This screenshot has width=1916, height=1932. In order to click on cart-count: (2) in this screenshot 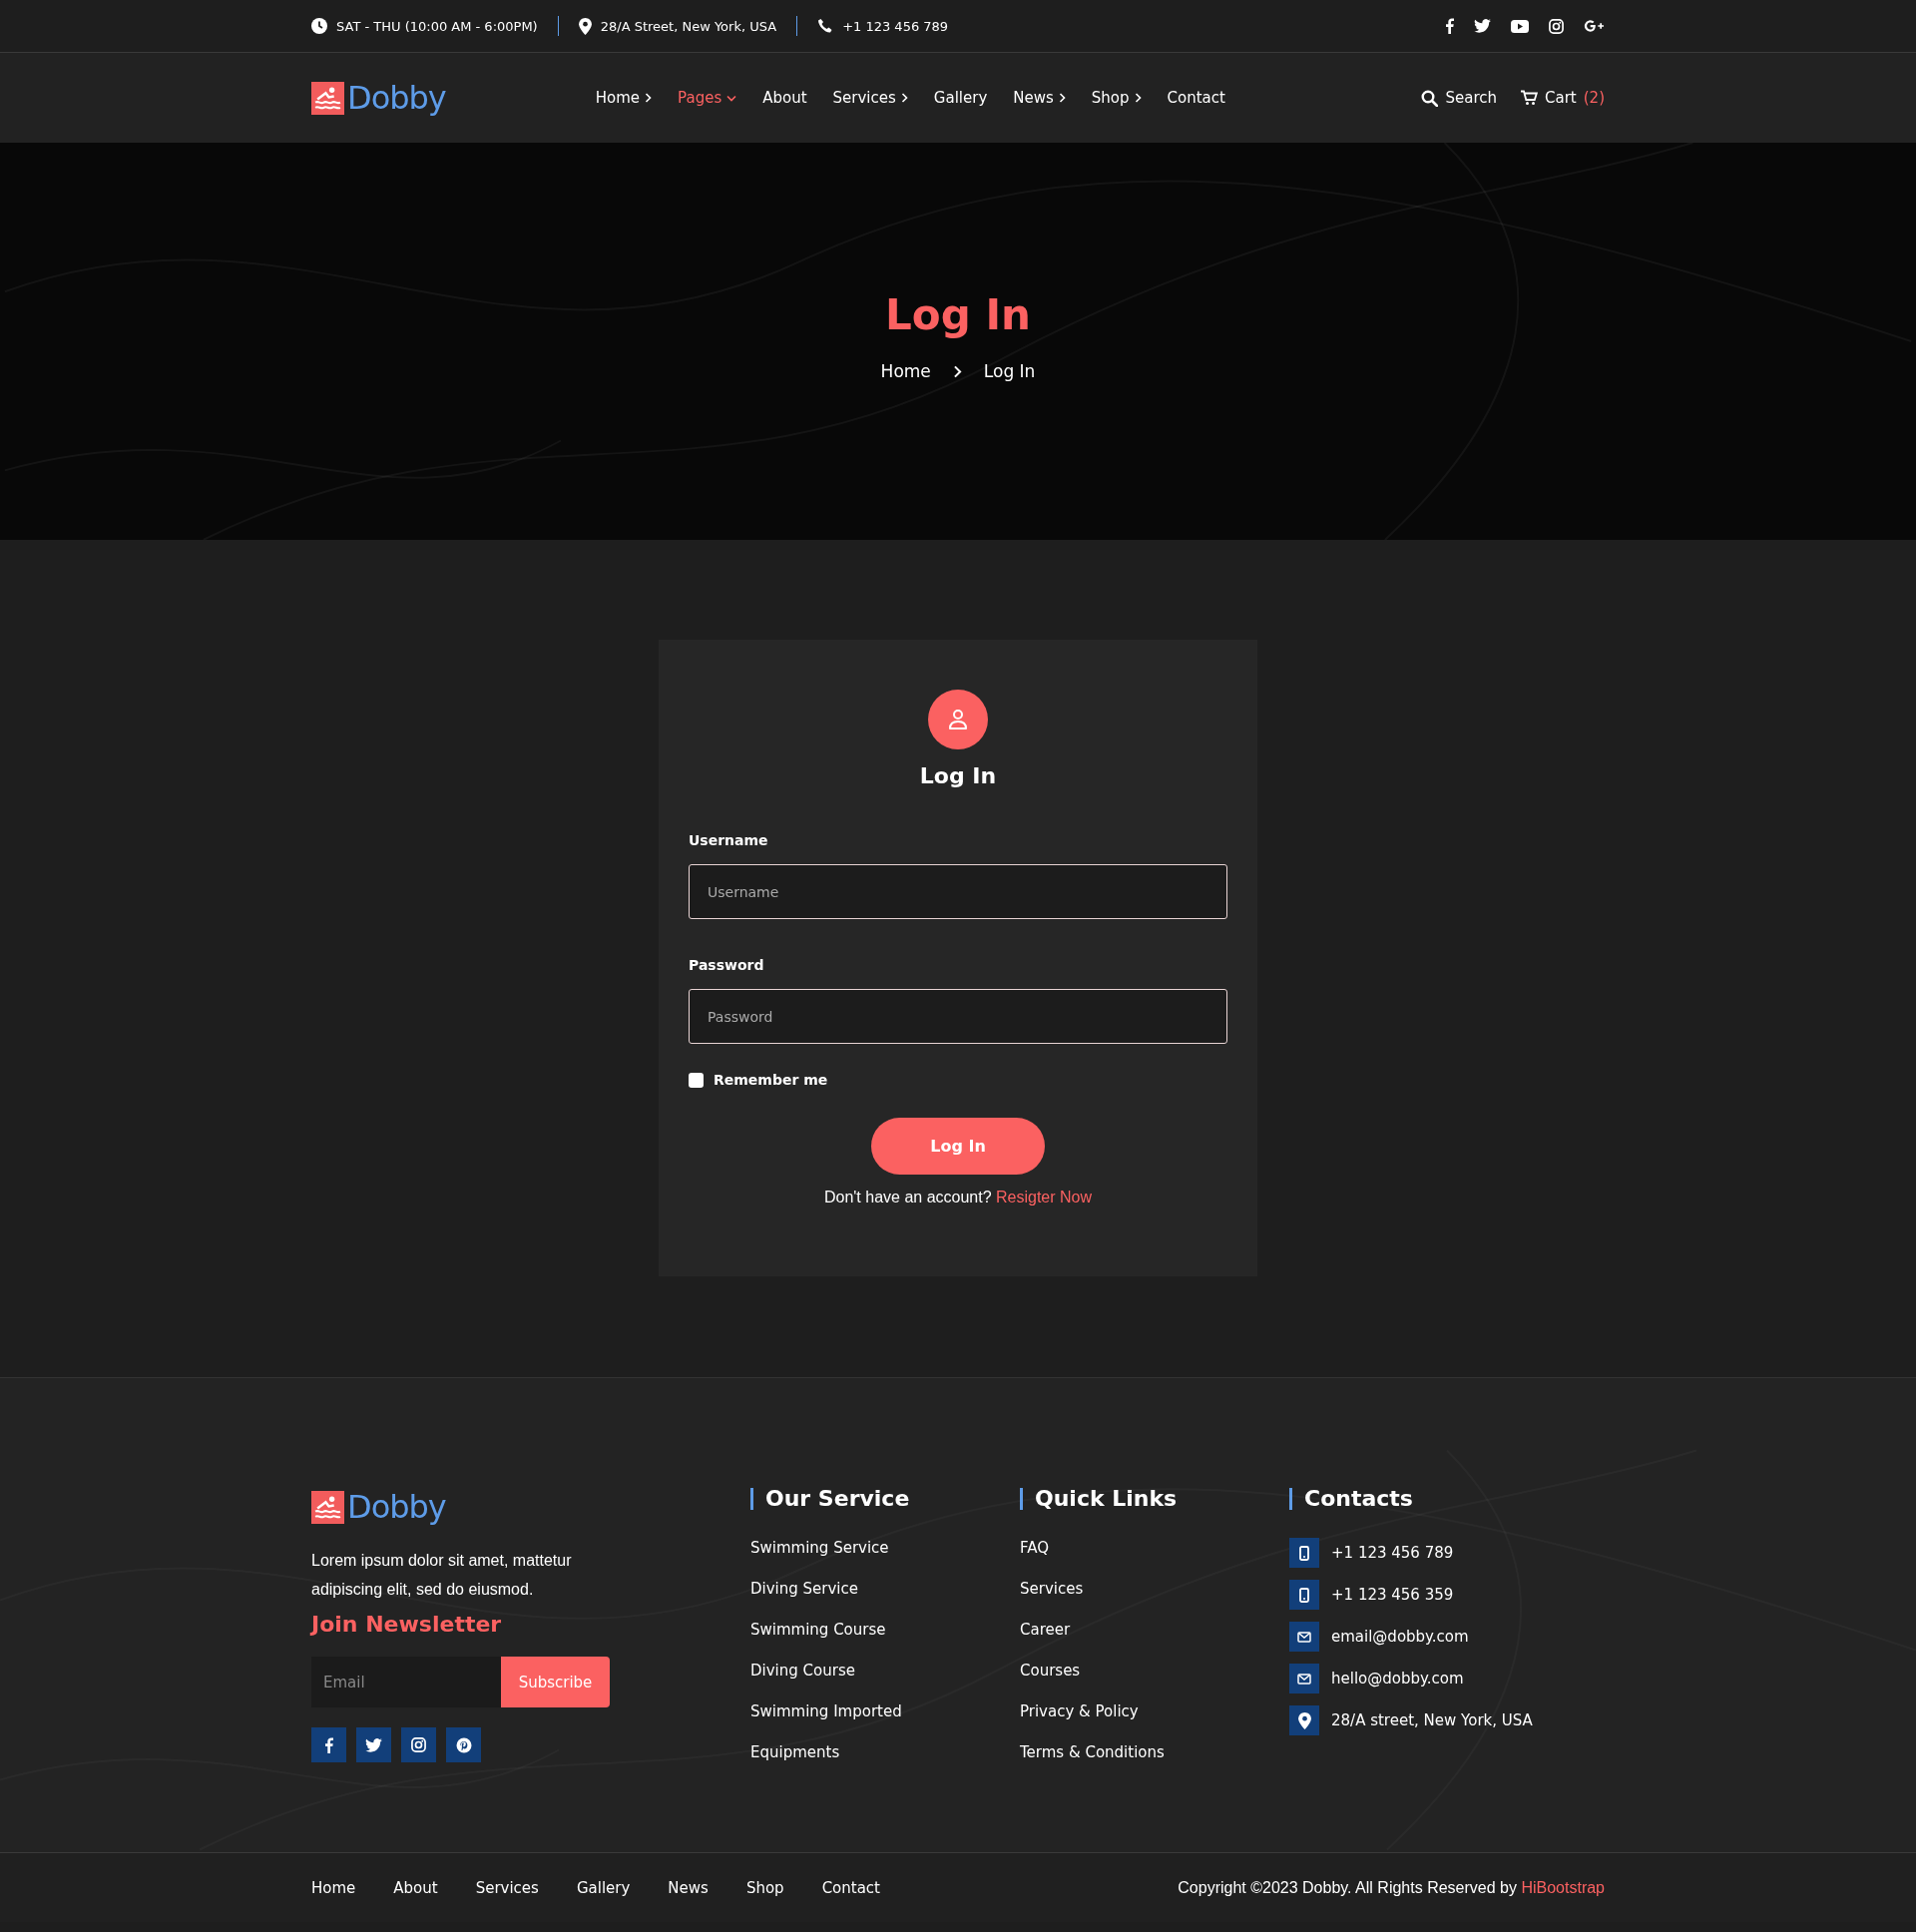, I will do `click(1594, 98)`.